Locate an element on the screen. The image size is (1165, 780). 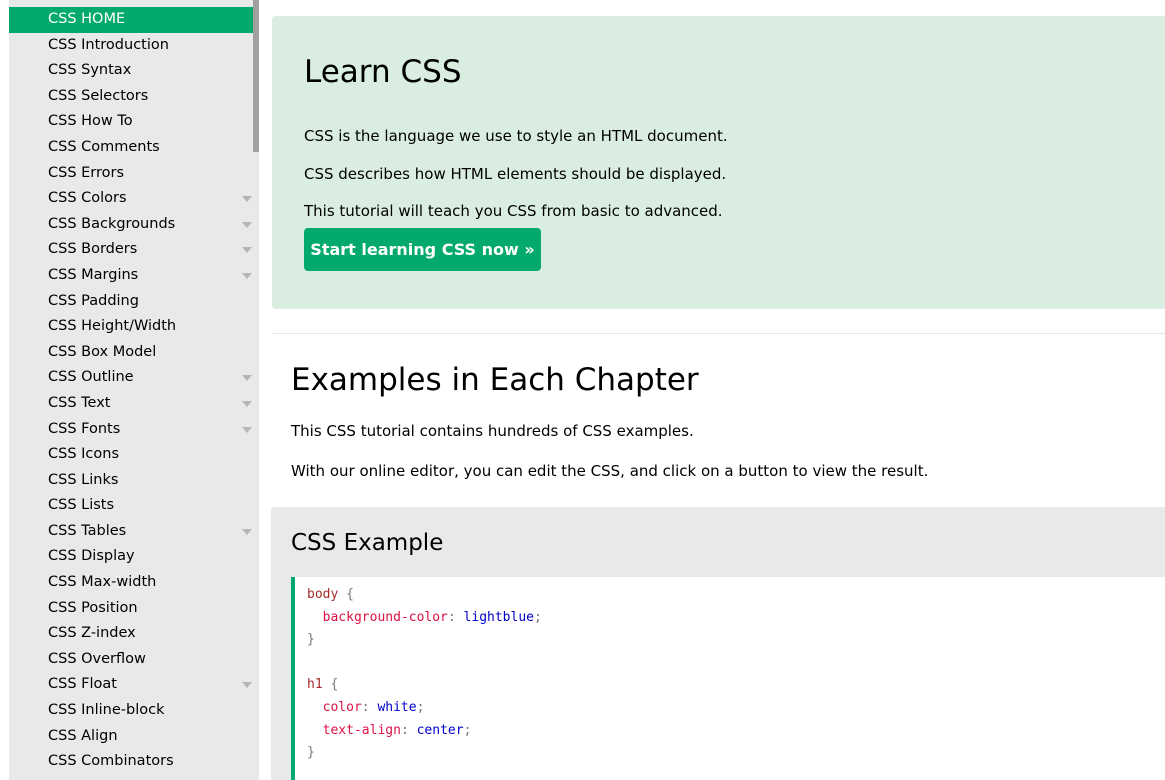
sidebar-item-css-borders: CSS Borders is located at coordinates (134, 250).